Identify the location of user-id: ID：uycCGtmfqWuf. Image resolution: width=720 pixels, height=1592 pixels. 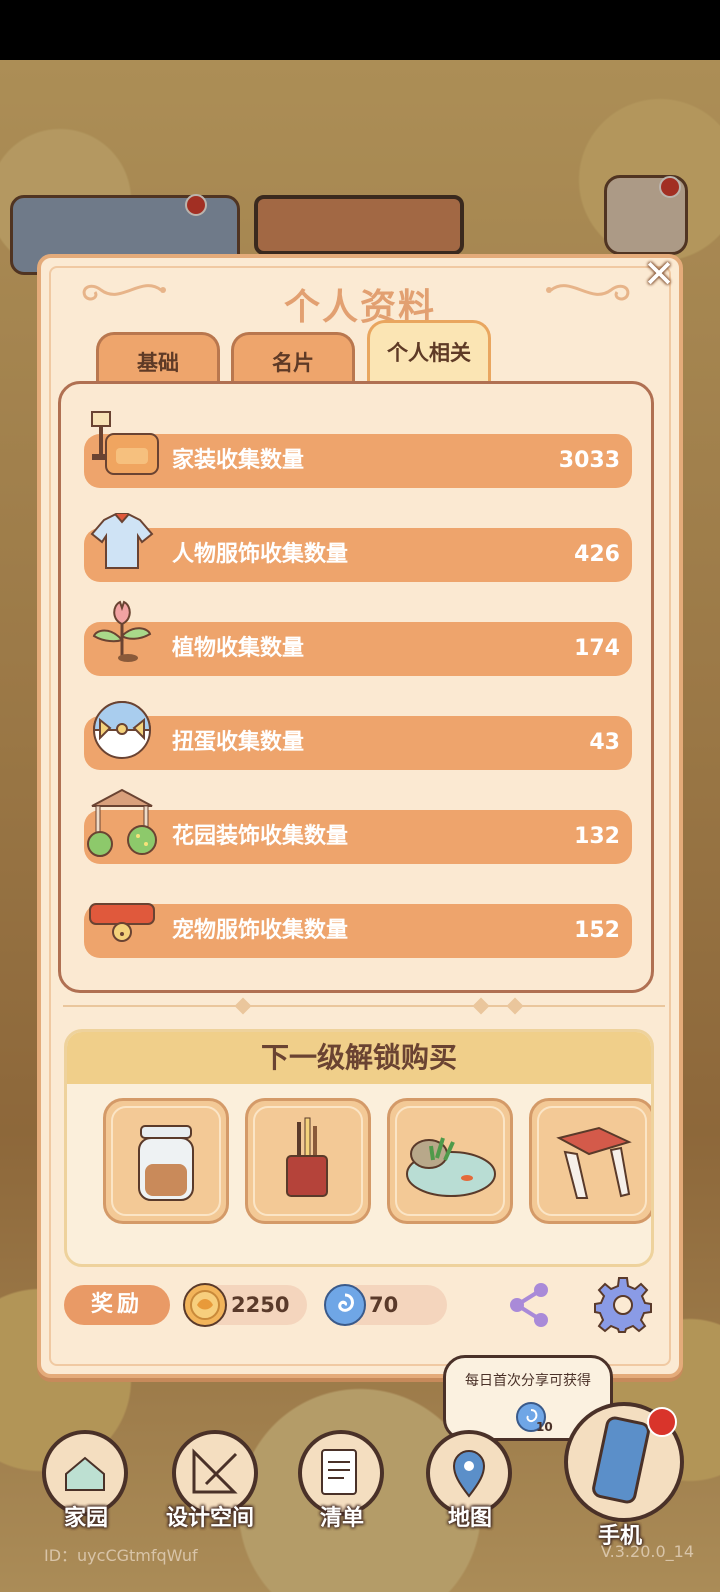
(121, 1555).